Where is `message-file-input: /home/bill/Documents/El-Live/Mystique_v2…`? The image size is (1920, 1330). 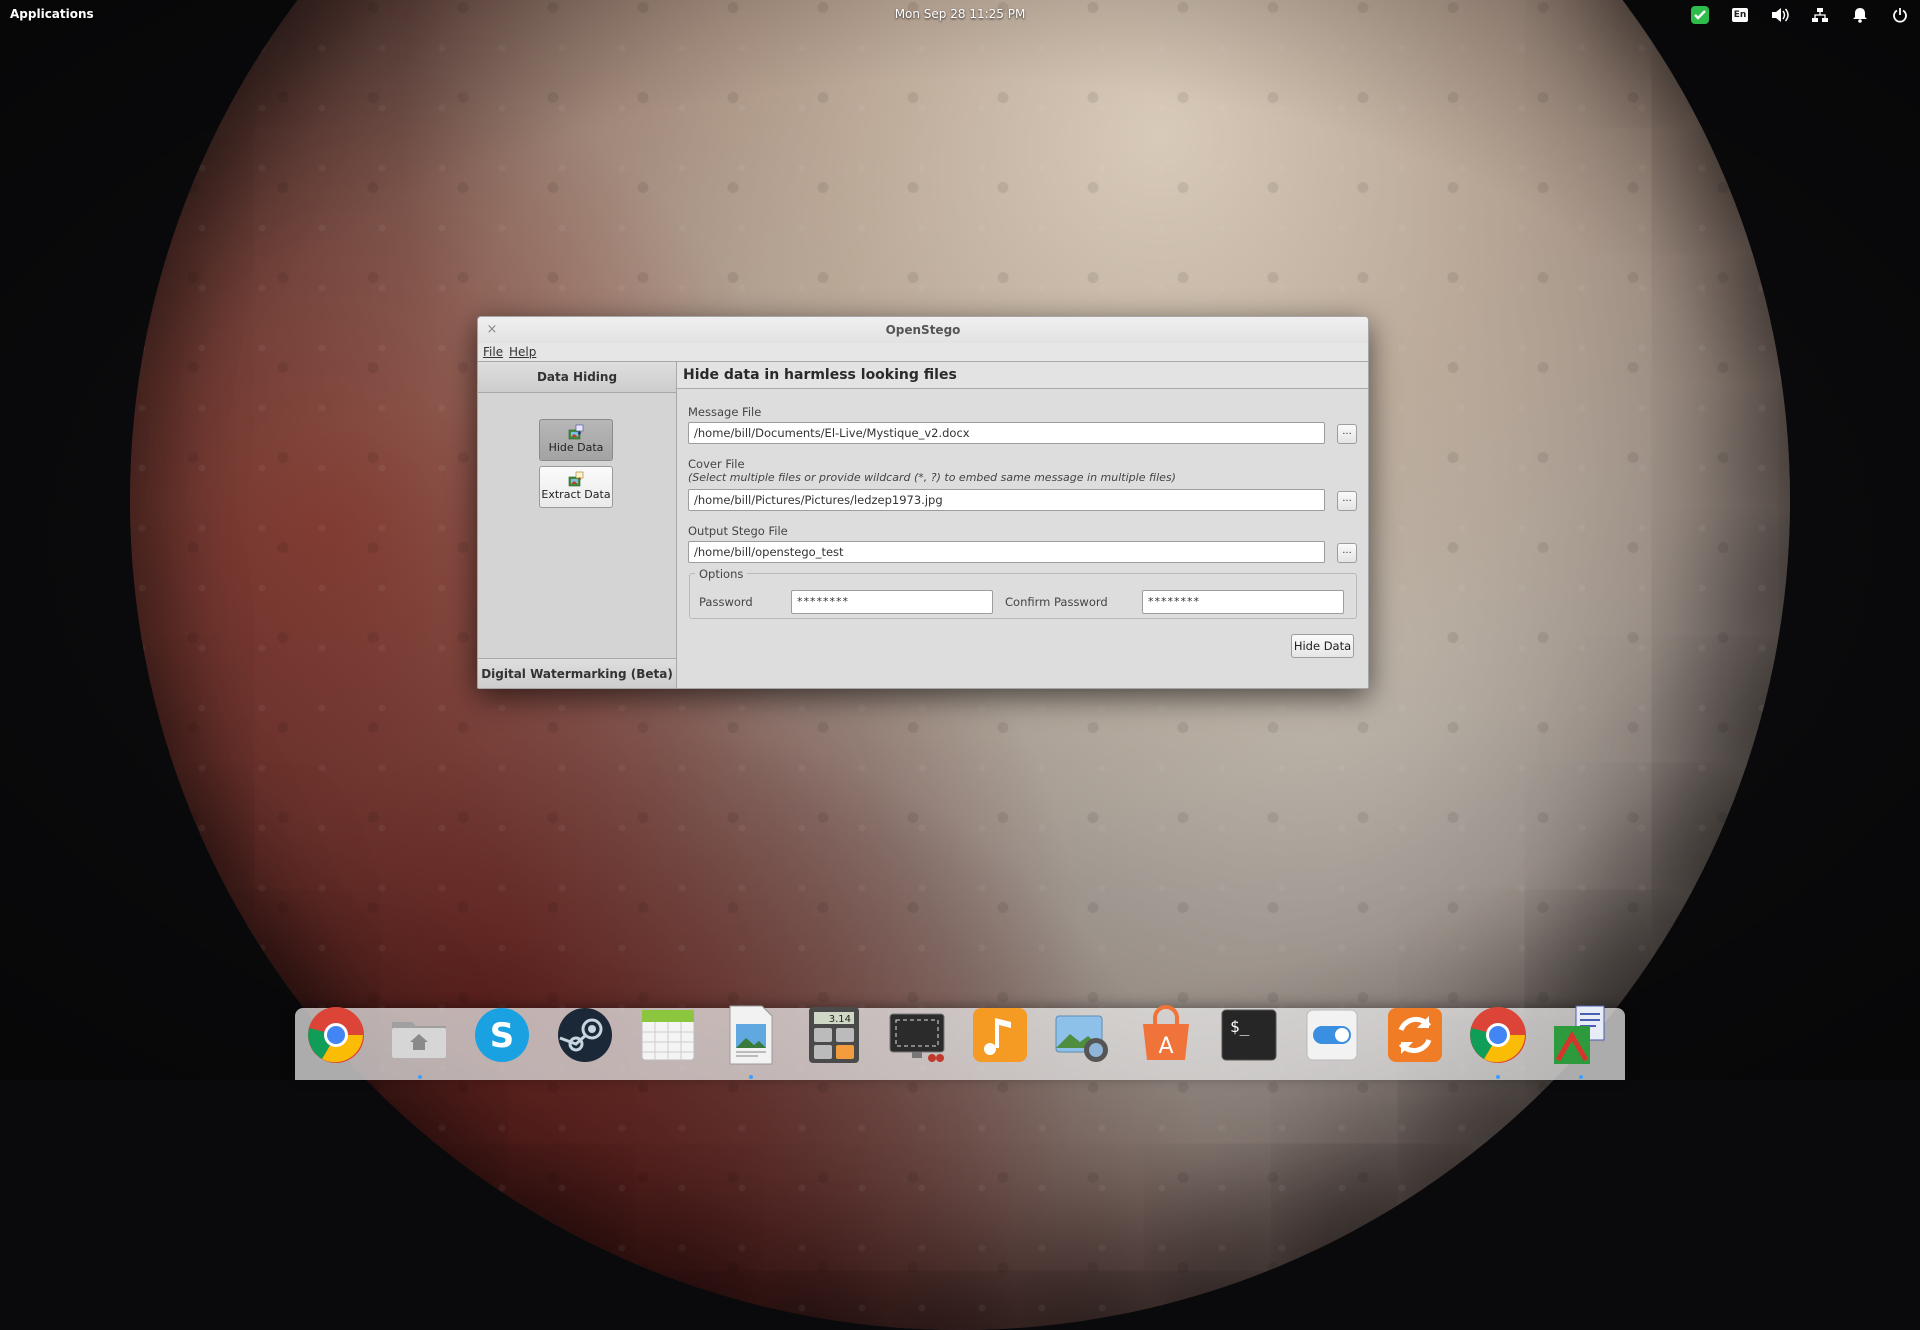
message-file-input: /home/bill/Documents/El-Live/Mystique_v2… is located at coordinates (1006, 433).